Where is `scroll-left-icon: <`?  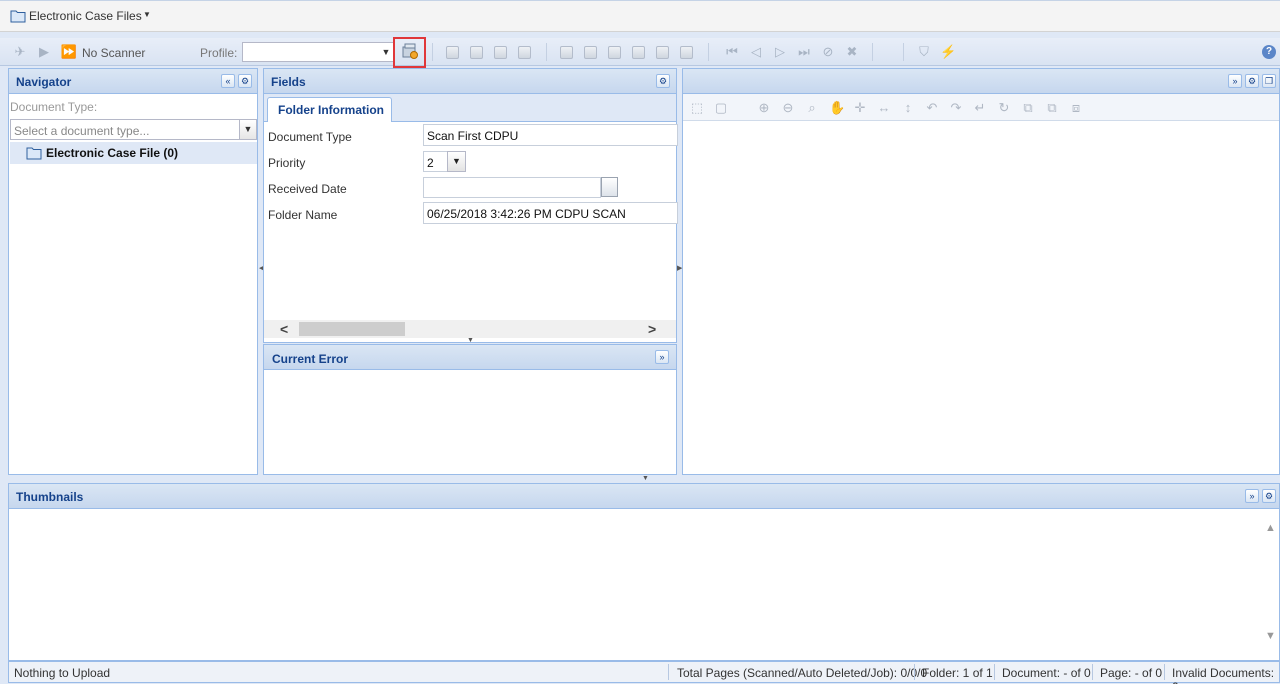
scroll-left-icon: < is located at coordinates (284, 329).